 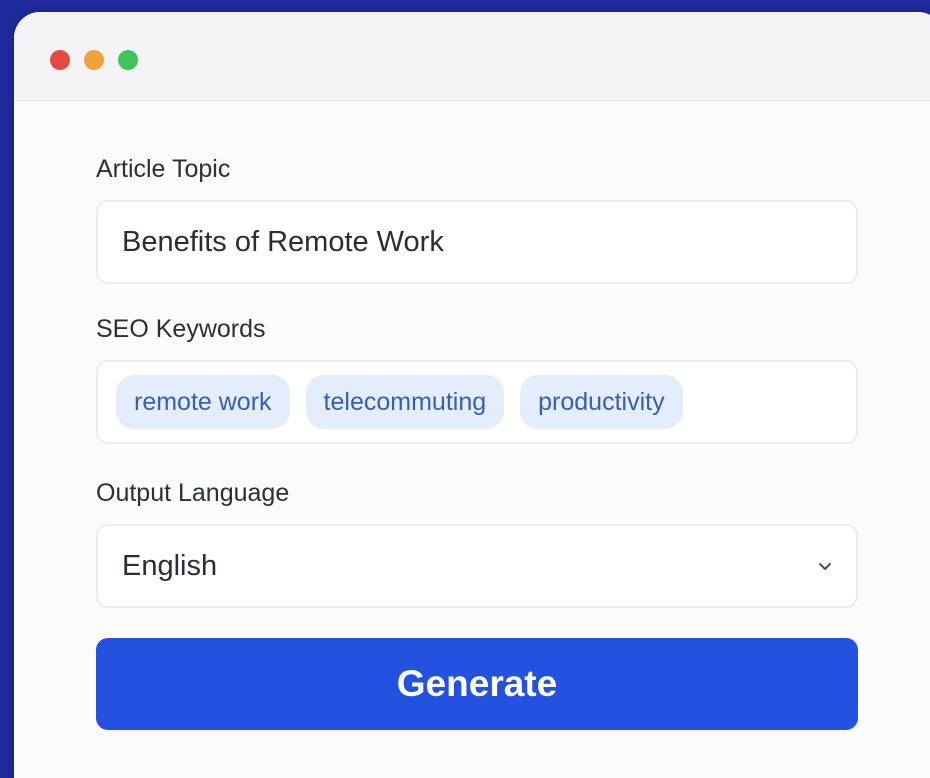 I want to click on title-bar, so click(x=472, y=56).